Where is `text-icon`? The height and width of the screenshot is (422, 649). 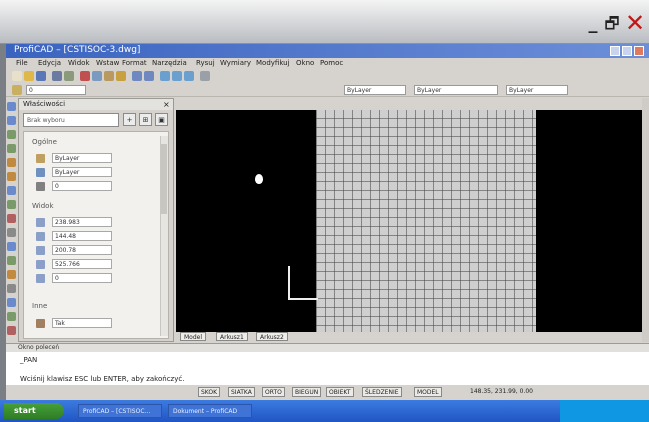 text-icon is located at coordinates (11, 288).